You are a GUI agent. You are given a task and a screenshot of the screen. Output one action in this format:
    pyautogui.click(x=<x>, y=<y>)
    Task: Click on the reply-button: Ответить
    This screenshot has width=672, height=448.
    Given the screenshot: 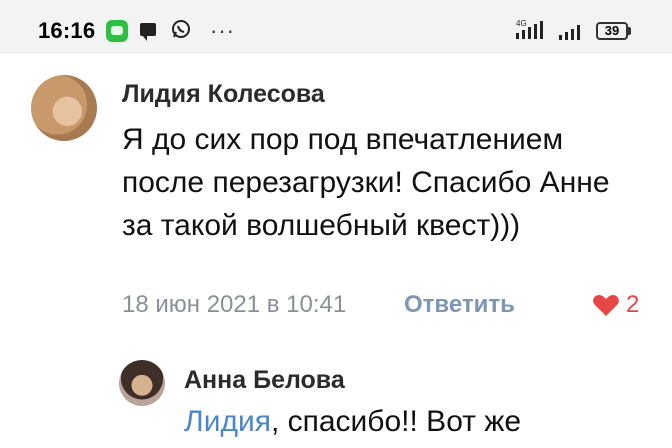 What is the action you would take?
    pyautogui.click(x=459, y=305)
    